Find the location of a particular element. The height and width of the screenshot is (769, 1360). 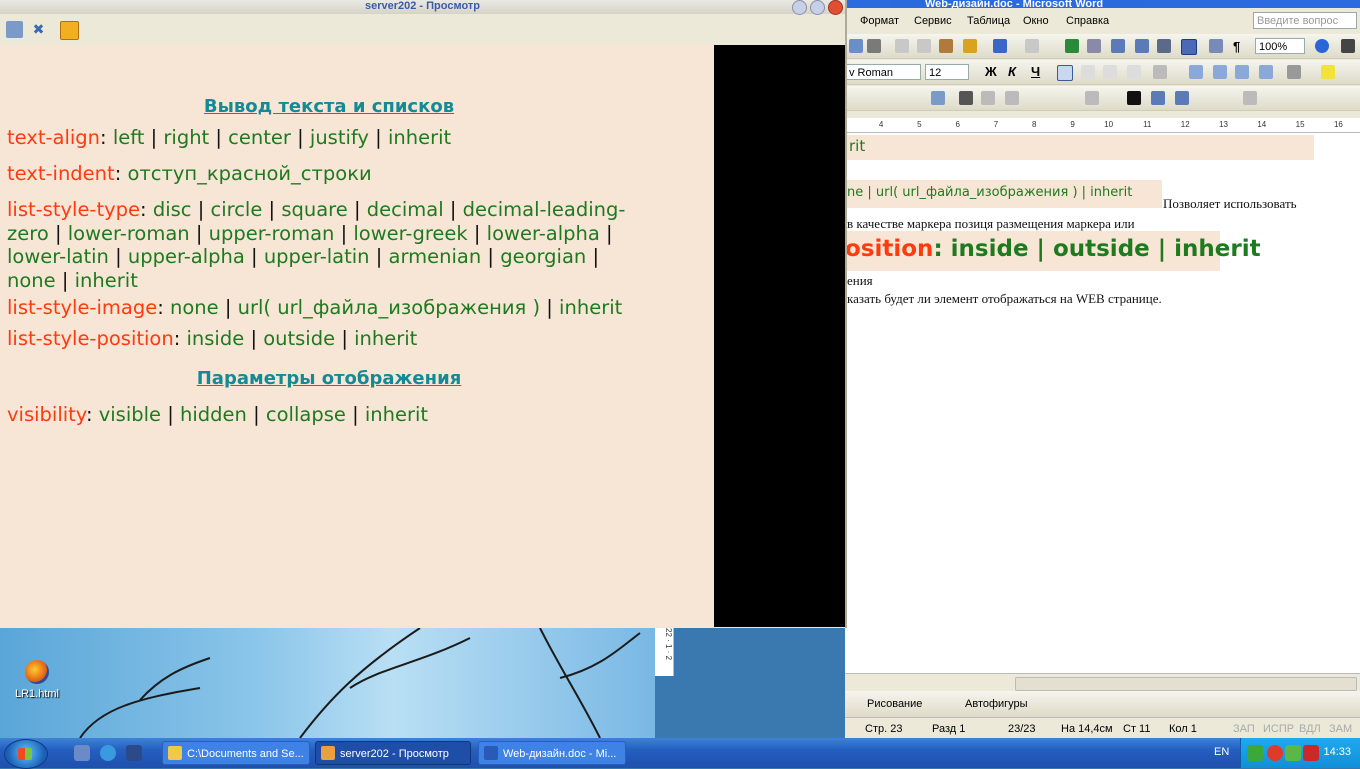

tables-borders-icon is located at coordinates (1094, 46).